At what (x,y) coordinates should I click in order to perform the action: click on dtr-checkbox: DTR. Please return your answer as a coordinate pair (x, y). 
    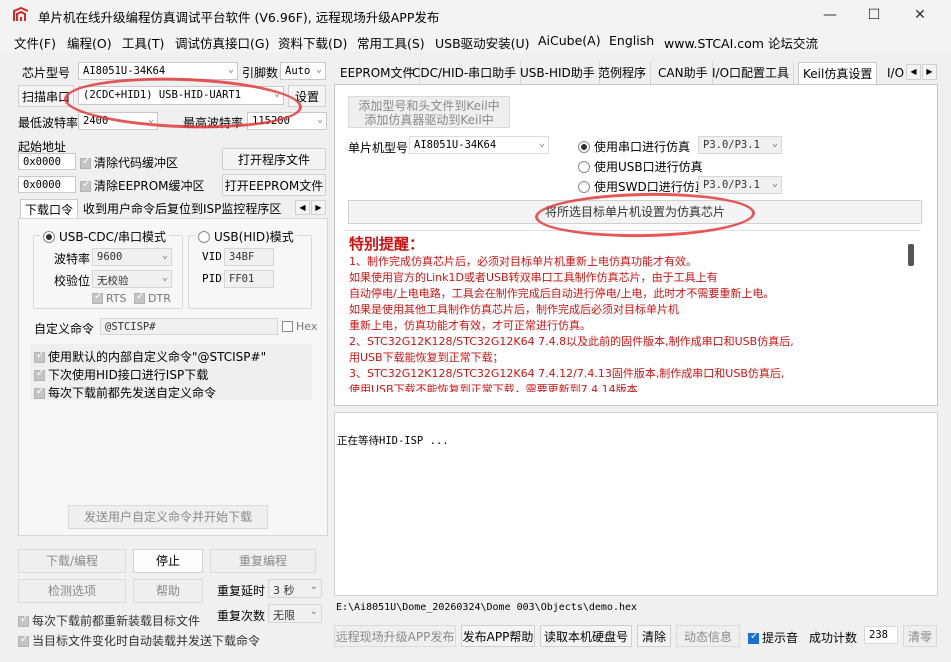
    Looking at the image, I should click on (152, 298).